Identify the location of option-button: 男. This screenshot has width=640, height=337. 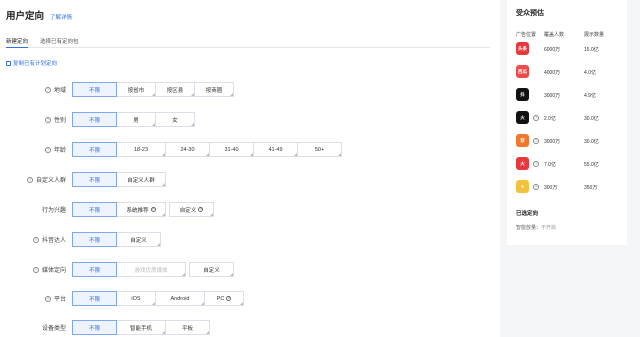
(136, 119).